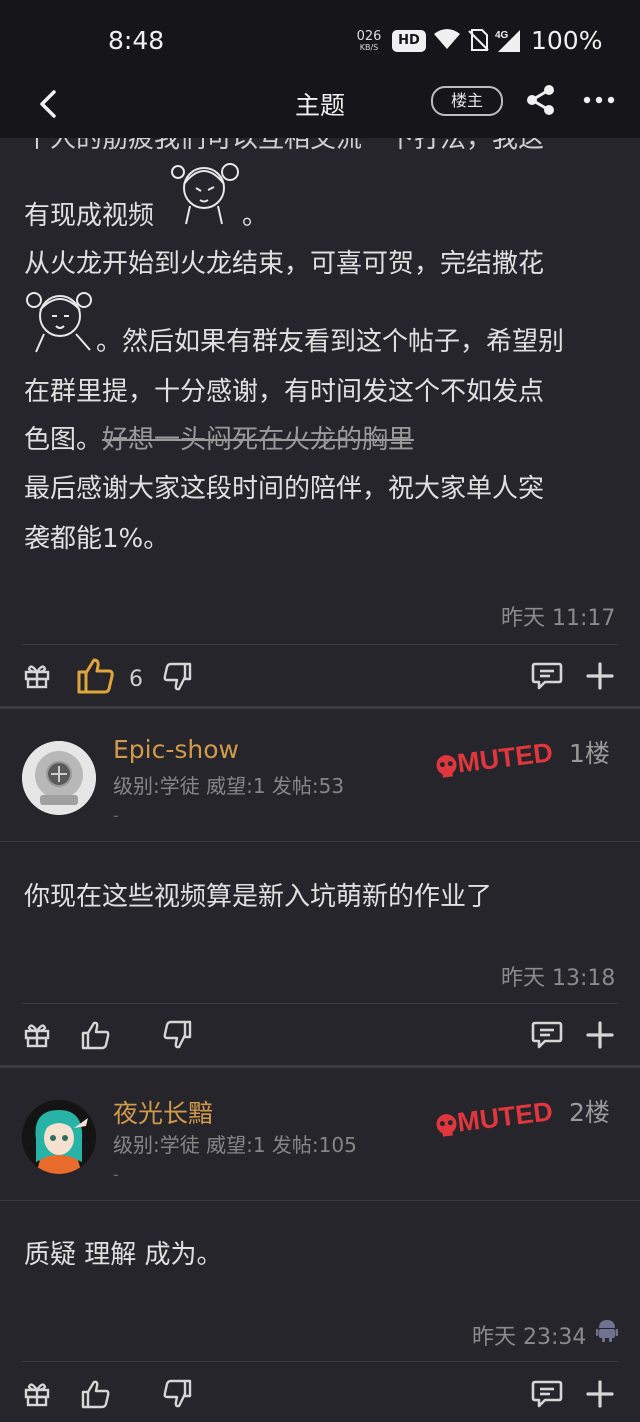 Image resolution: width=640 pixels, height=1422 pixels. I want to click on battery-level: 100%, so click(567, 40).